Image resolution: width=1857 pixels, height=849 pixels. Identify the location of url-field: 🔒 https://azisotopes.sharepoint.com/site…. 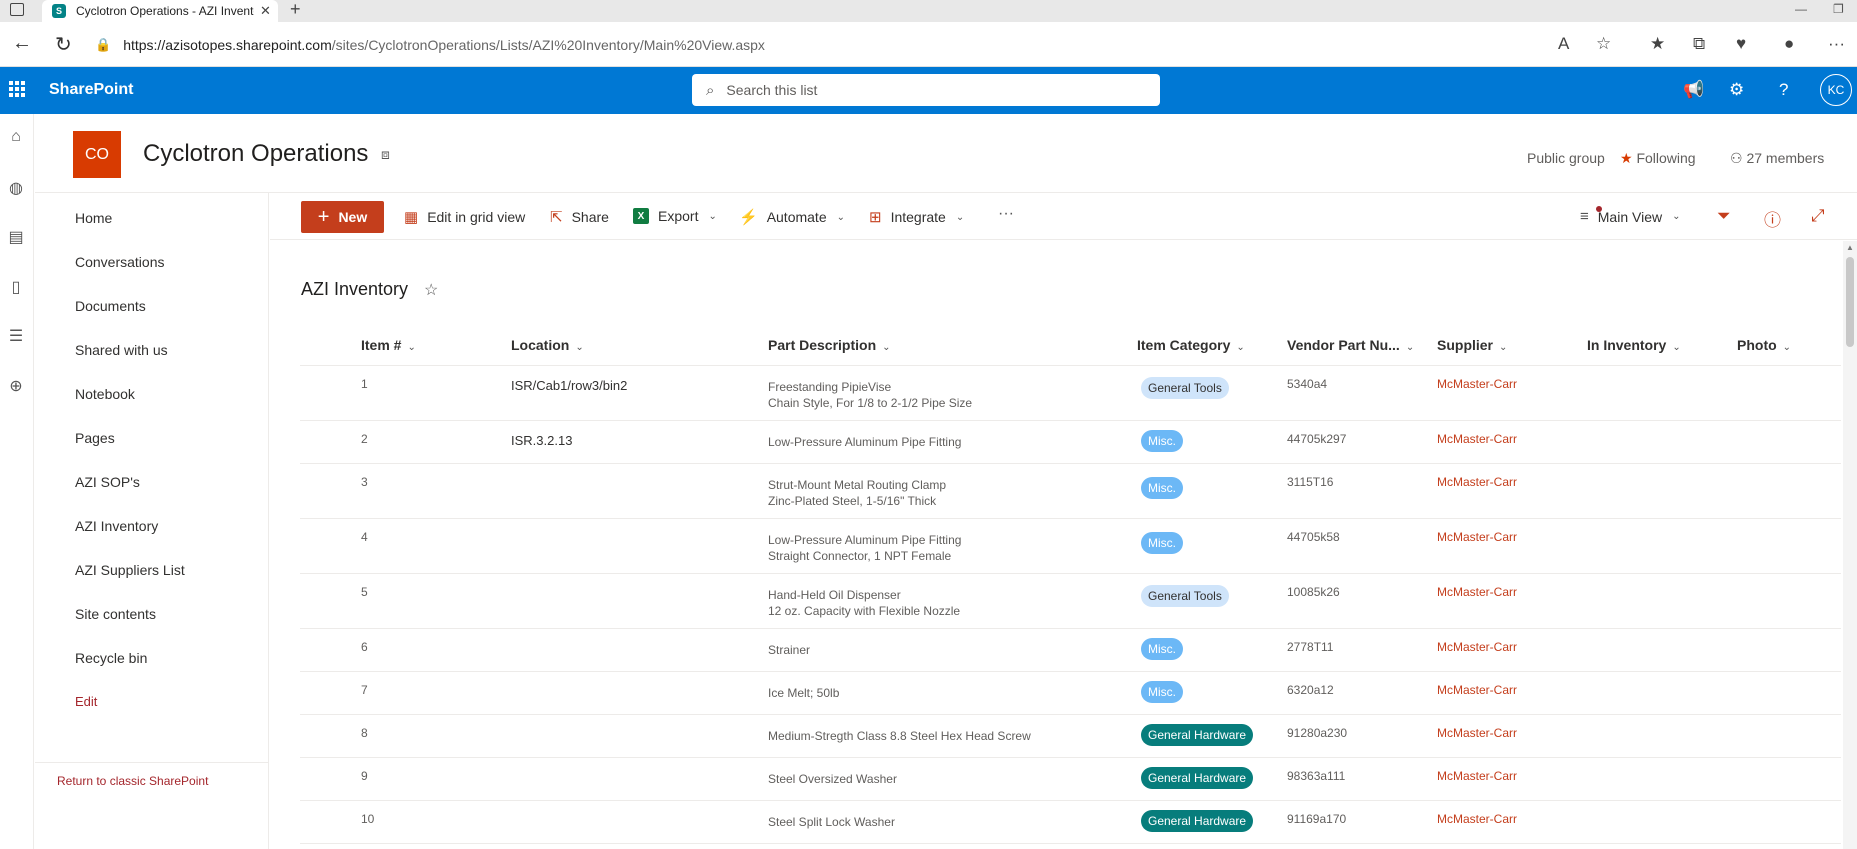
(795, 45).